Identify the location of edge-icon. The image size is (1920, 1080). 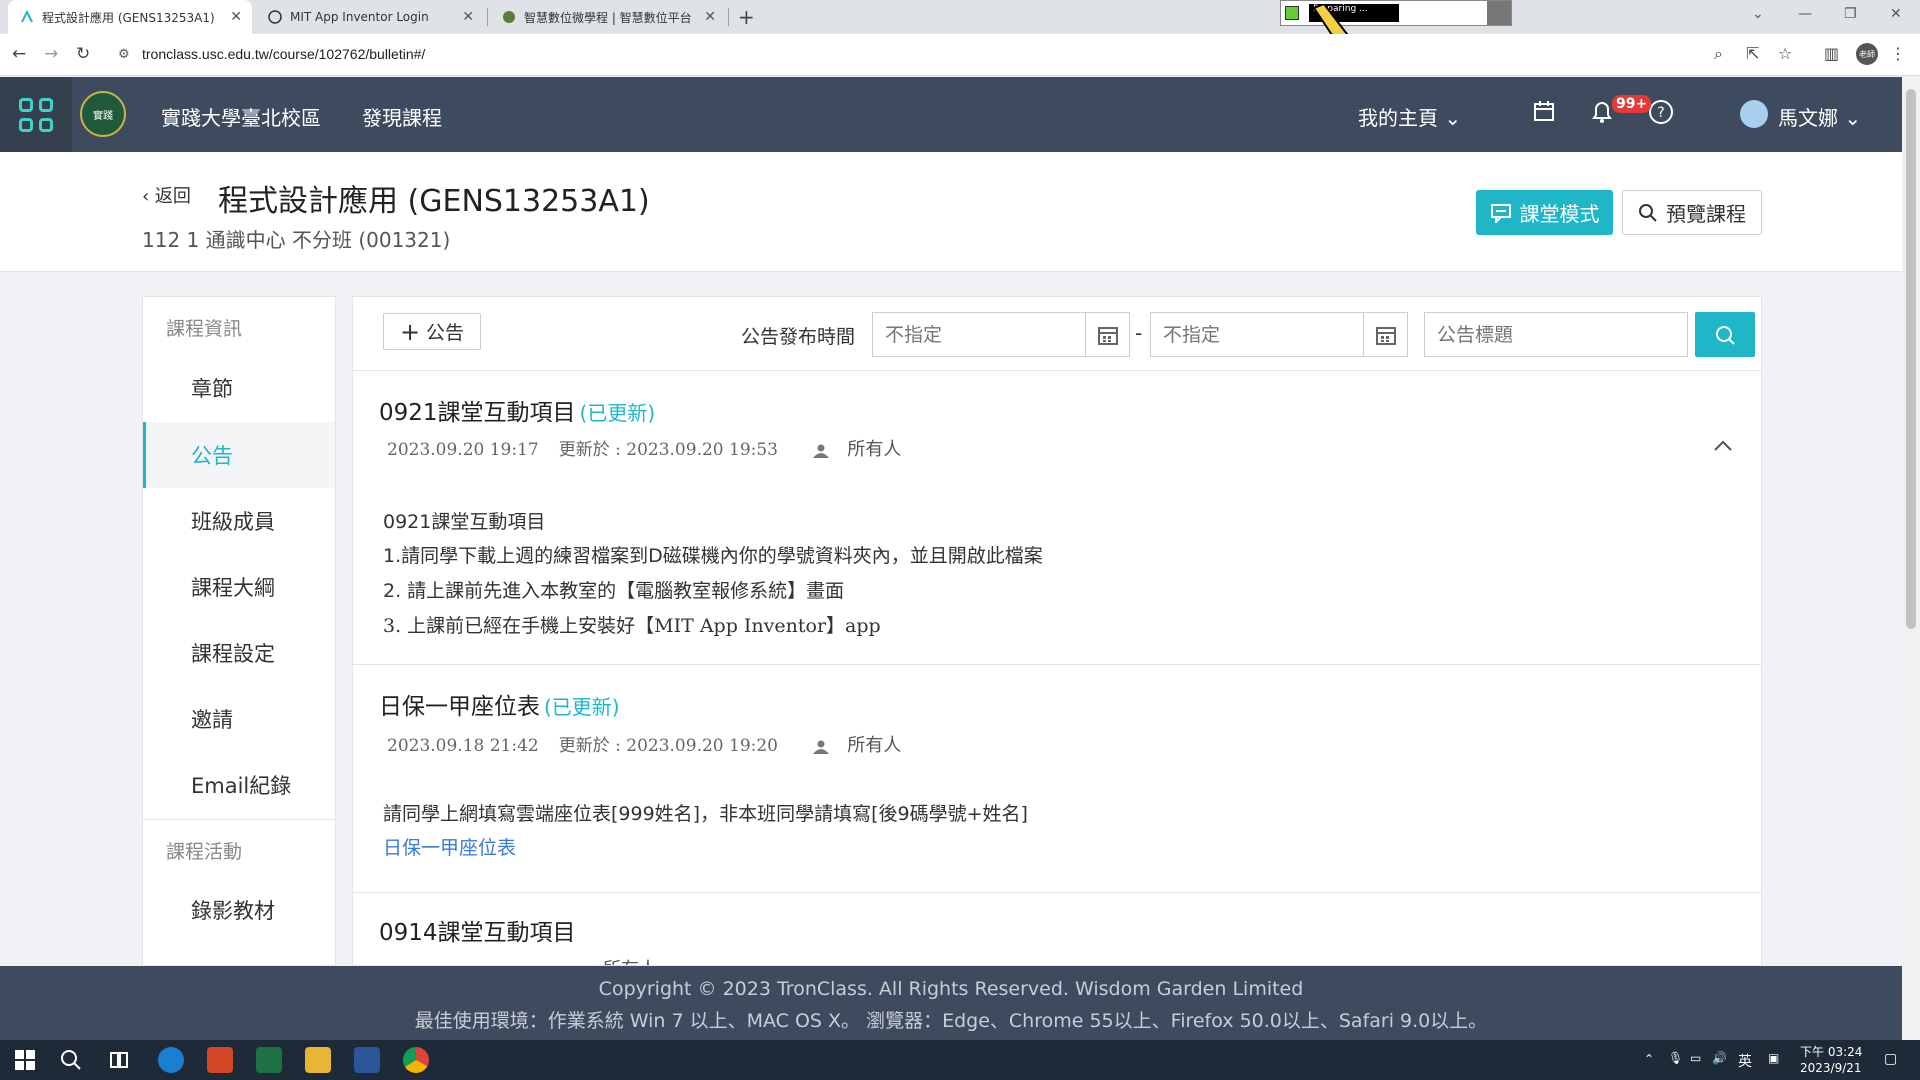
(171, 1060).